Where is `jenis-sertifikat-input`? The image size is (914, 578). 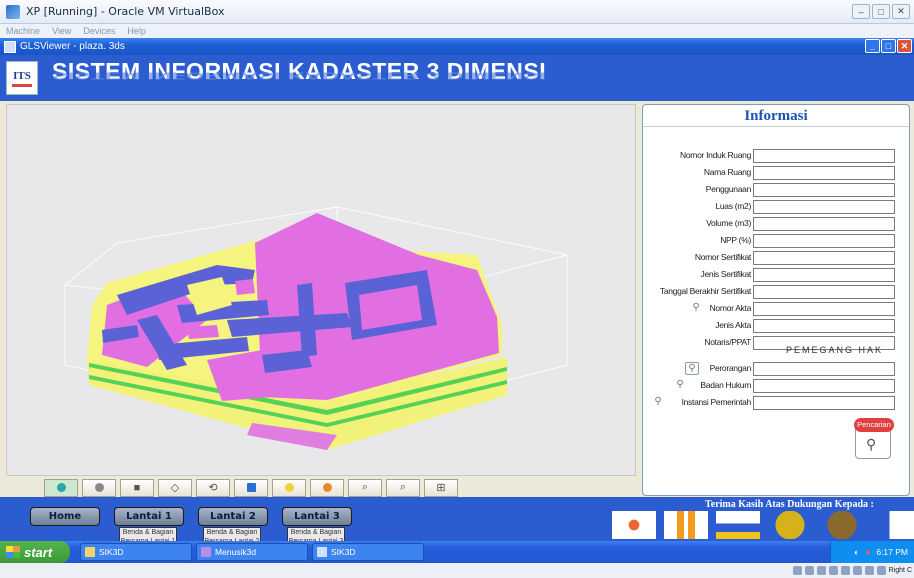 jenis-sertifikat-input is located at coordinates (824, 275).